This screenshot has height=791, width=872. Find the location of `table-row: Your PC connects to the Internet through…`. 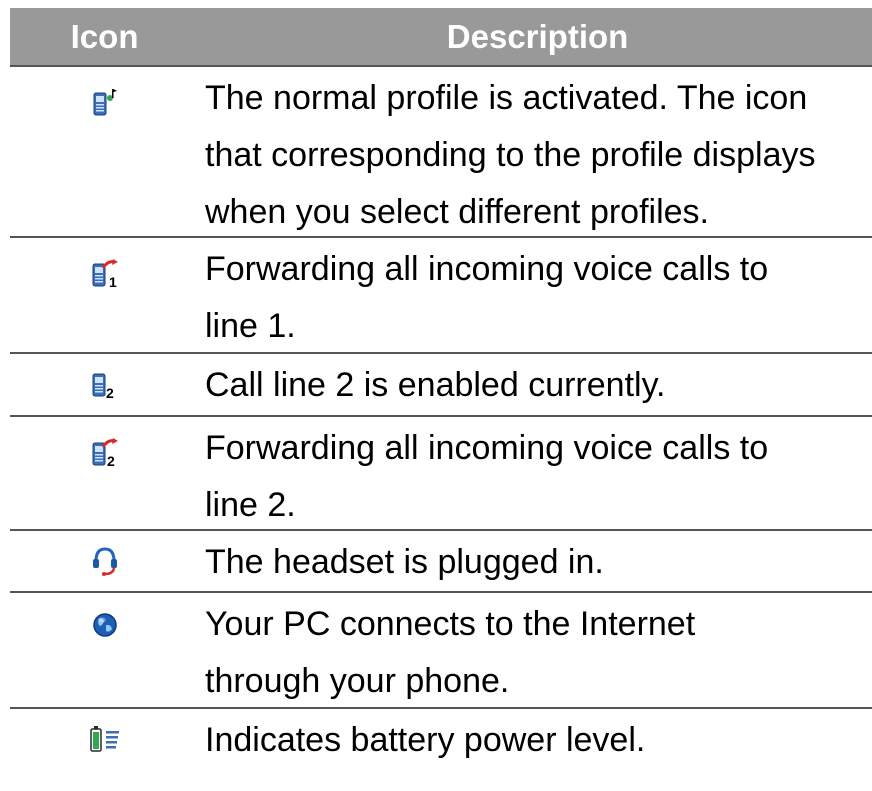

table-row: Your PC connects to the Internet through… is located at coordinates (441, 651).